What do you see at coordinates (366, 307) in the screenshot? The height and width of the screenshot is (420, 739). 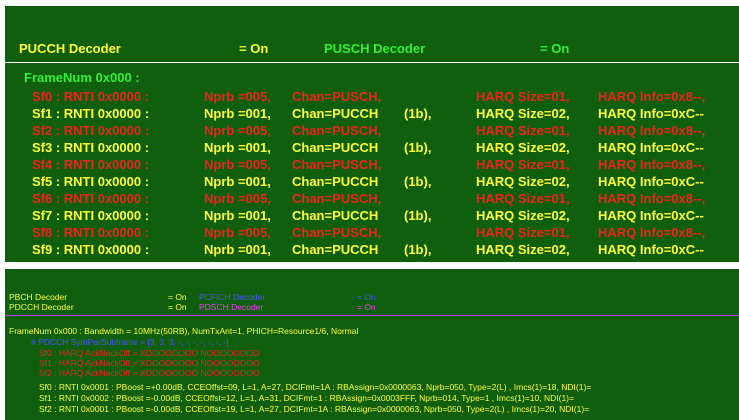 I see `pdsch-decoder-status: = On` at bounding box center [366, 307].